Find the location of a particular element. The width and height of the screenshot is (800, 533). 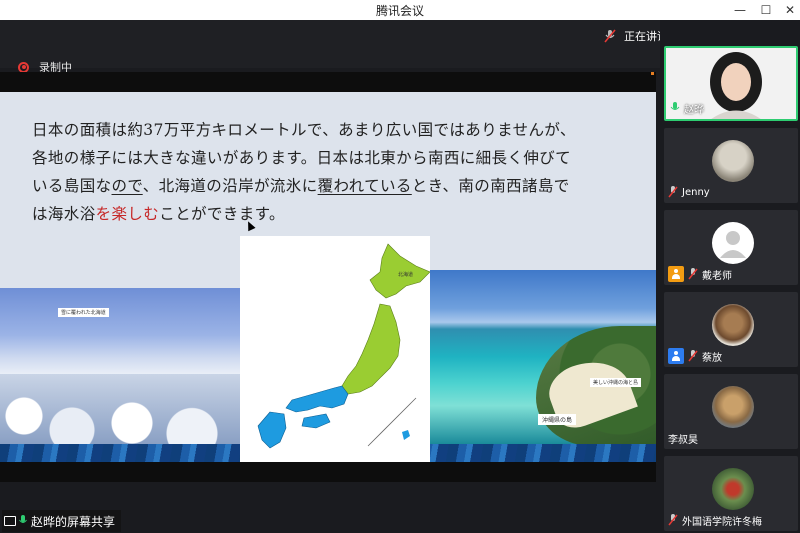

text-span: いる島国な is located at coordinates (72, 186).